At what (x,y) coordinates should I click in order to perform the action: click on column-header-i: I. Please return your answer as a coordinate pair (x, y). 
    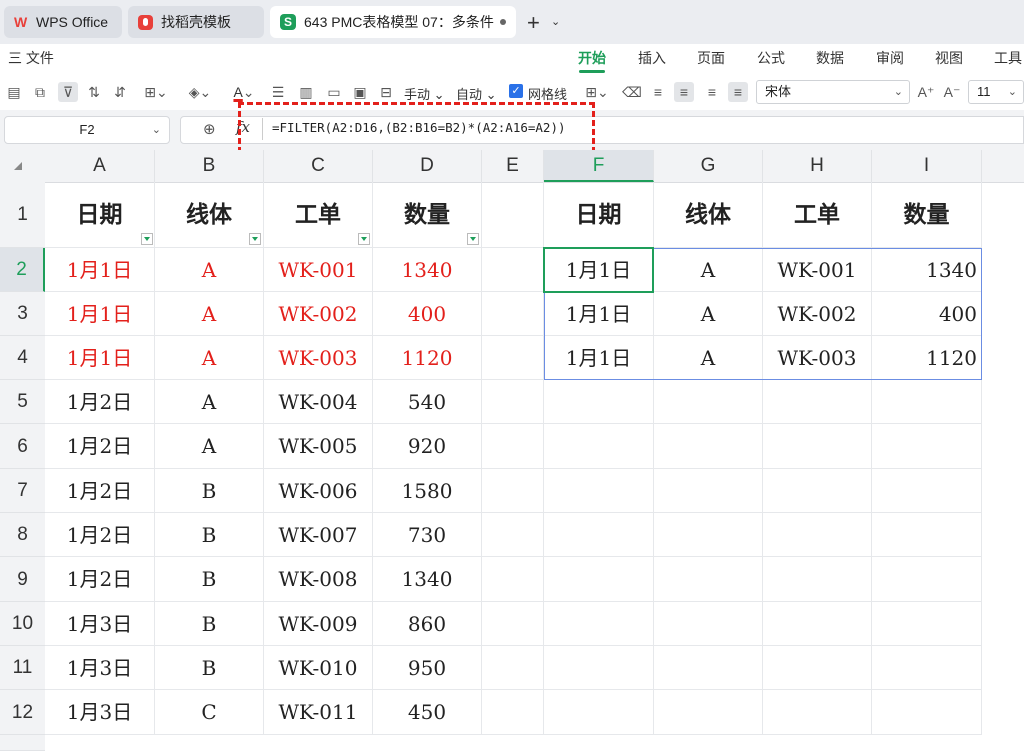
    Looking at the image, I should click on (927, 166).